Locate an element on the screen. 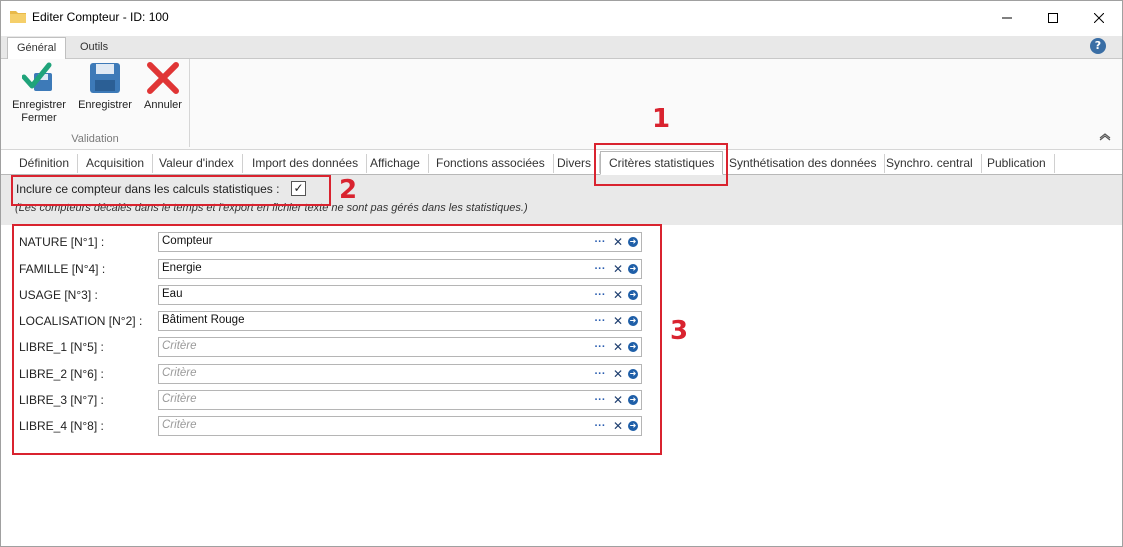 The width and height of the screenshot is (1123, 547). save-button: Enregistrer is located at coordinates (105, 86).